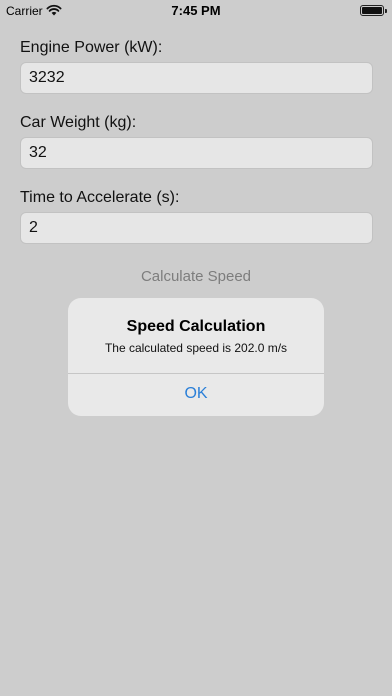  What do you see at coordinates (196, 326) in the screenshot?
I see `alert-title: Speed Calculation` at bounding box center [196, 326].